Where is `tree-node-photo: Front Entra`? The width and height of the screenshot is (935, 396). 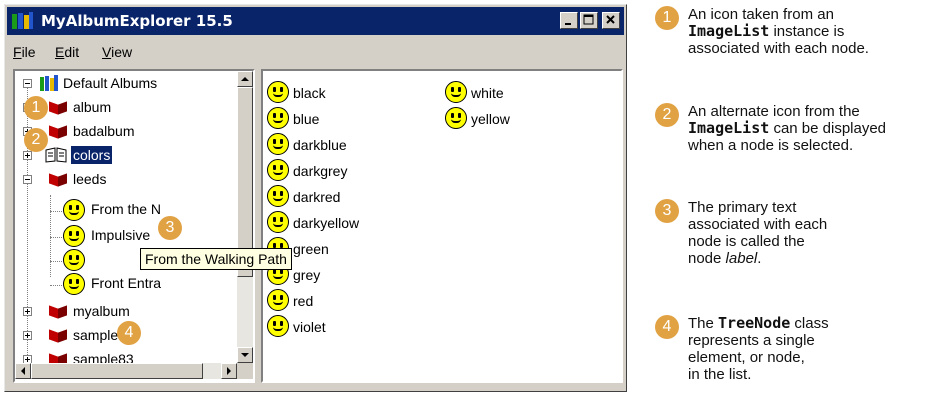
tree-node-photo: Front Entra is located at coordinates (125, 284).